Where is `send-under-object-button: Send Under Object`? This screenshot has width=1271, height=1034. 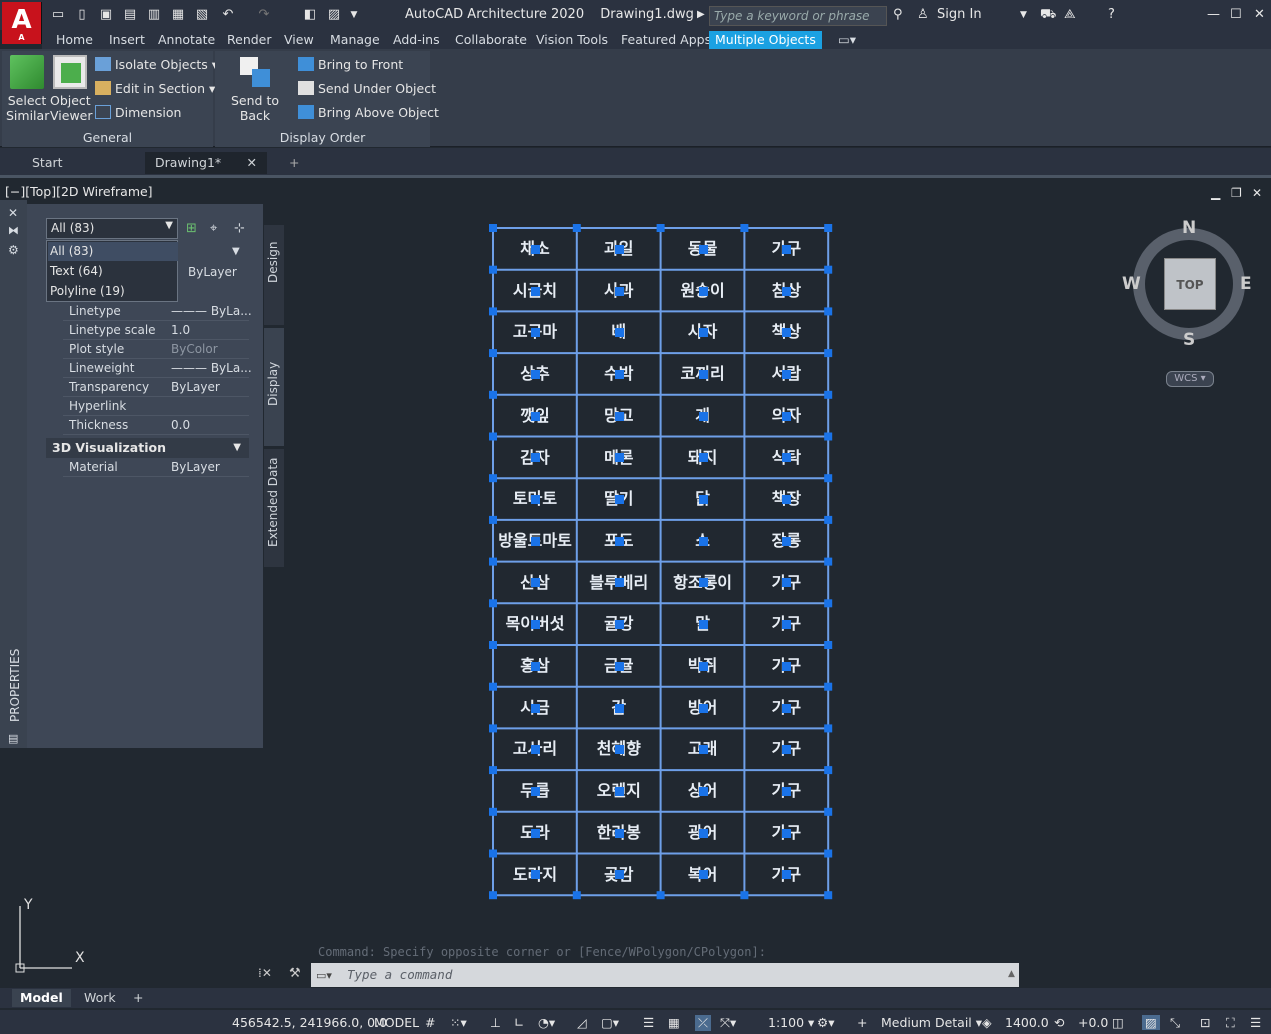
send-under-object-button: Send Under Object is located at coordinates (367, 89).